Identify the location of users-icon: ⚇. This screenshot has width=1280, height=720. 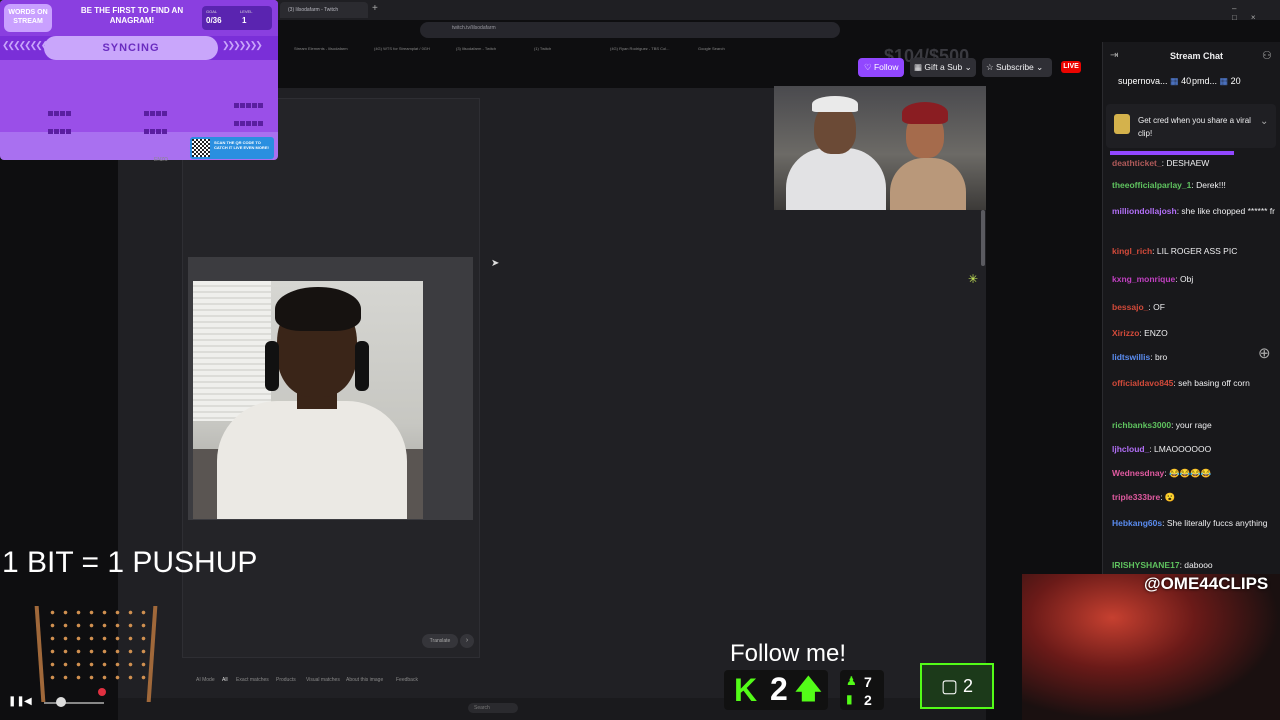
(1267, 55).